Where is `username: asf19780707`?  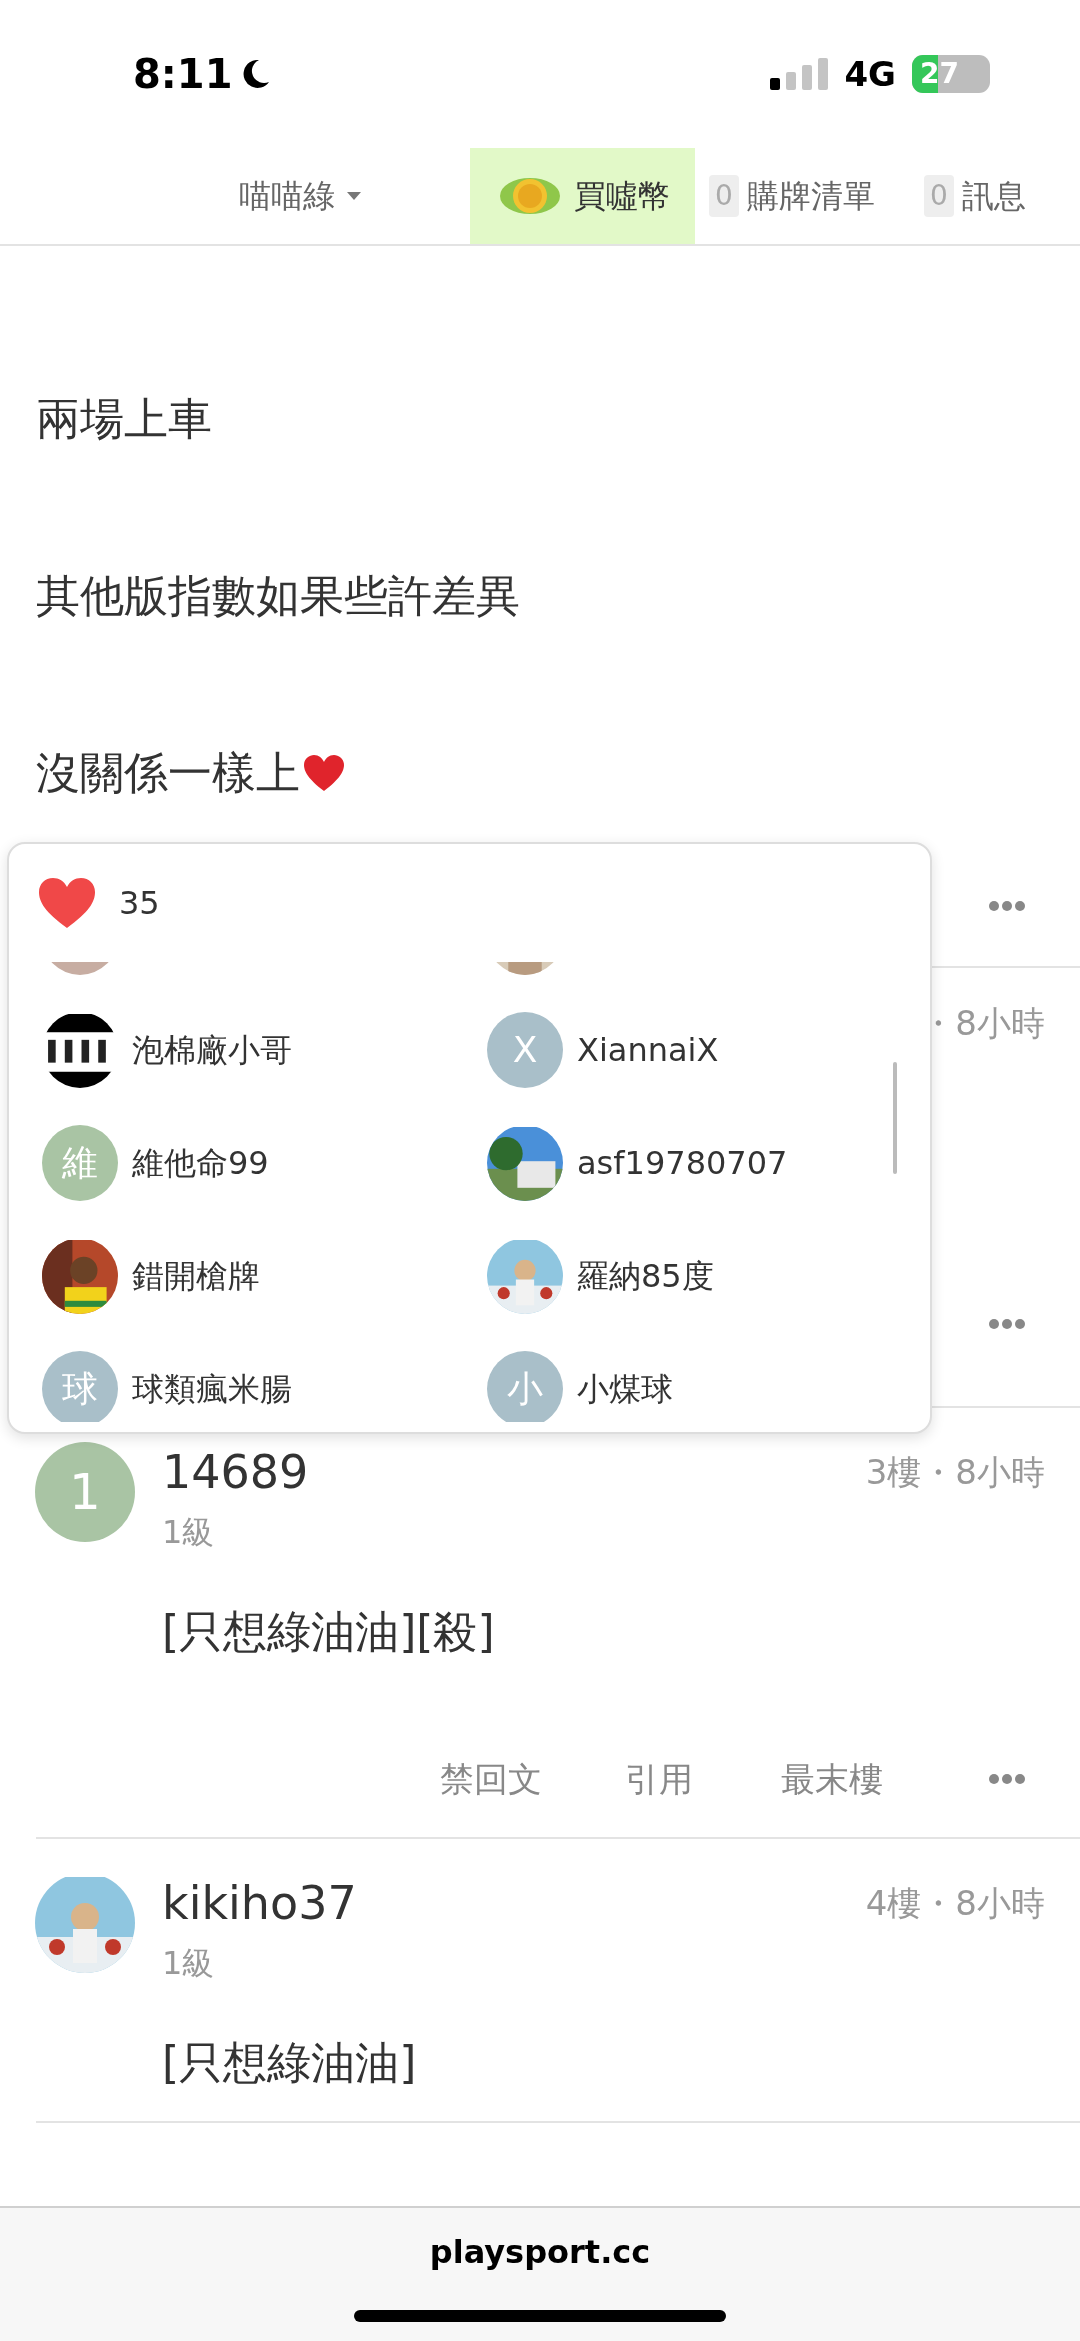 username: asf19780707 is located at coordinates (682, 1162).